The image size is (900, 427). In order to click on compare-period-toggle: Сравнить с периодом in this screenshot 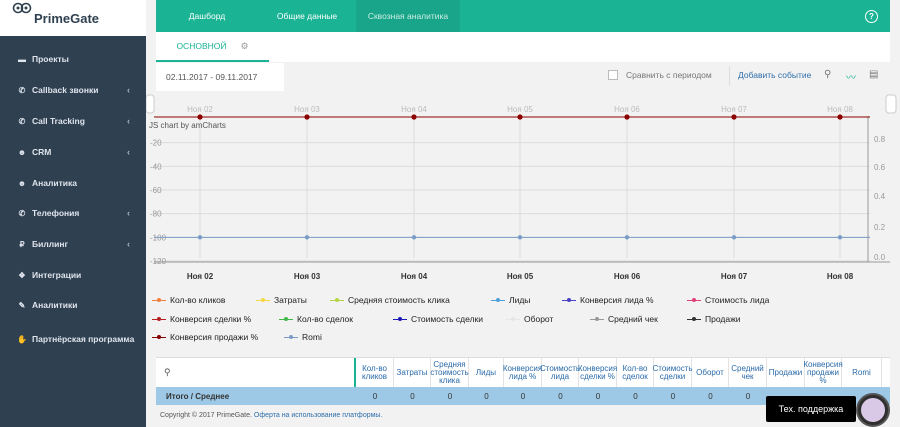, I will do `click(660, 75)`.